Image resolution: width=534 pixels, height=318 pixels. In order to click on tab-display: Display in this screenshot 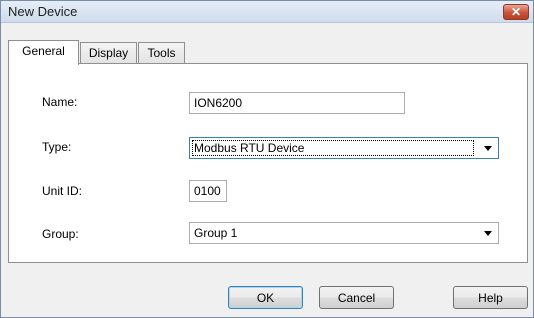, I will do `click(108, 53)`.